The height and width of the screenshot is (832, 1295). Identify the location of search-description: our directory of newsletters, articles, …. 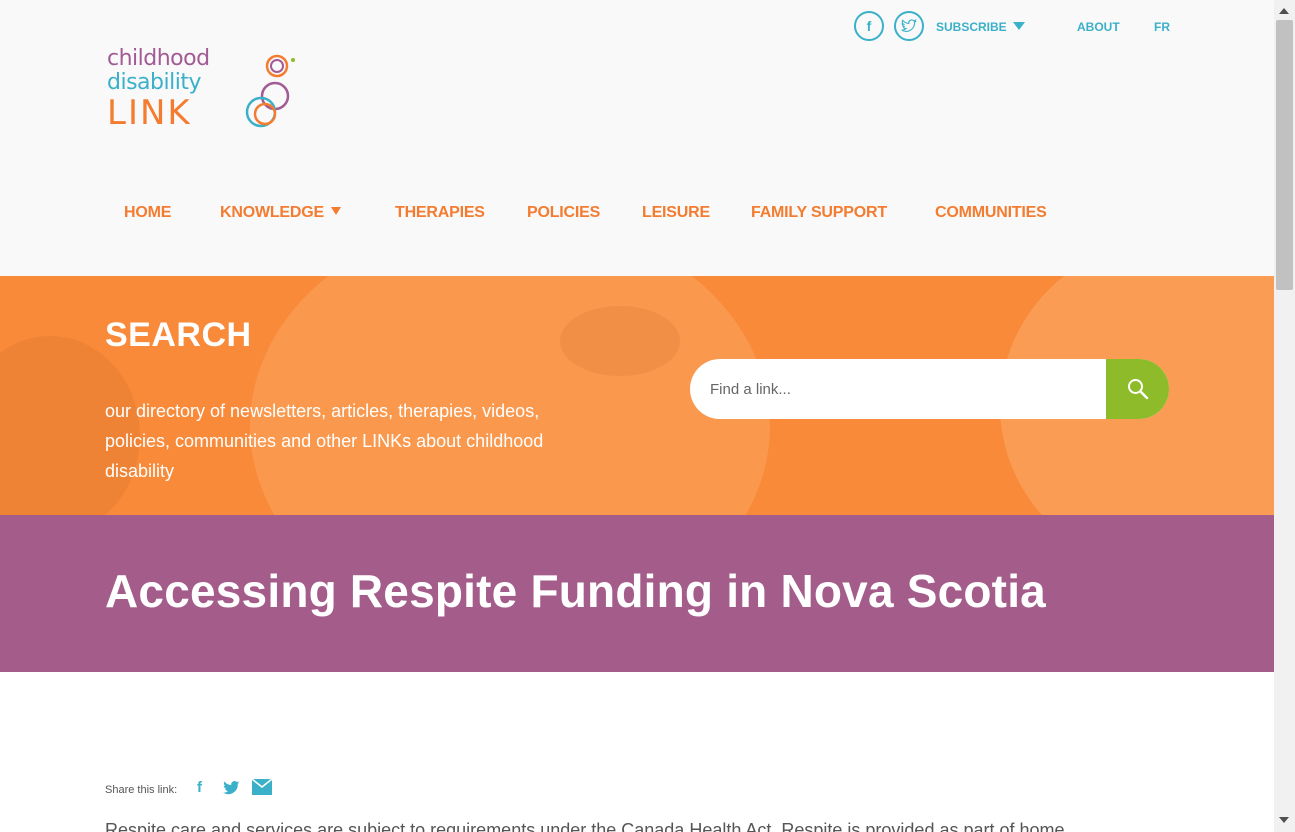
(324, 441).